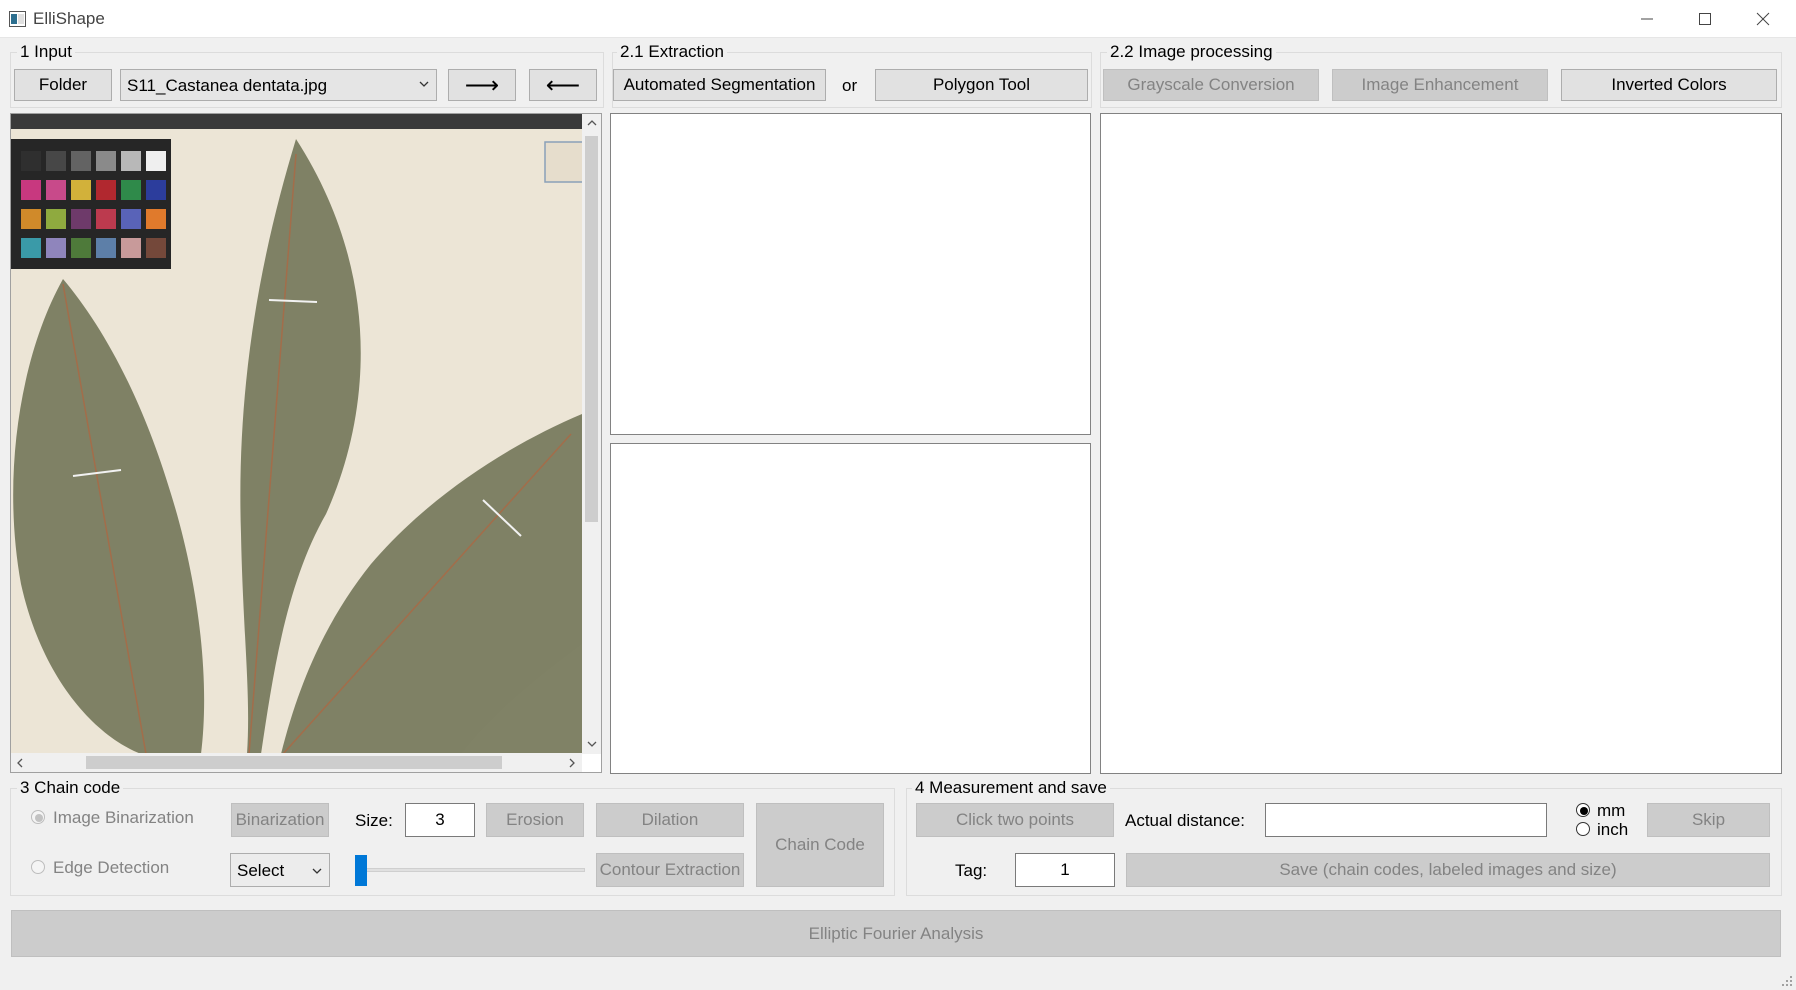 The height and width of the screenshot is (990, 1796). I want to click on title-bar: ElliShape, so click(898, 19).